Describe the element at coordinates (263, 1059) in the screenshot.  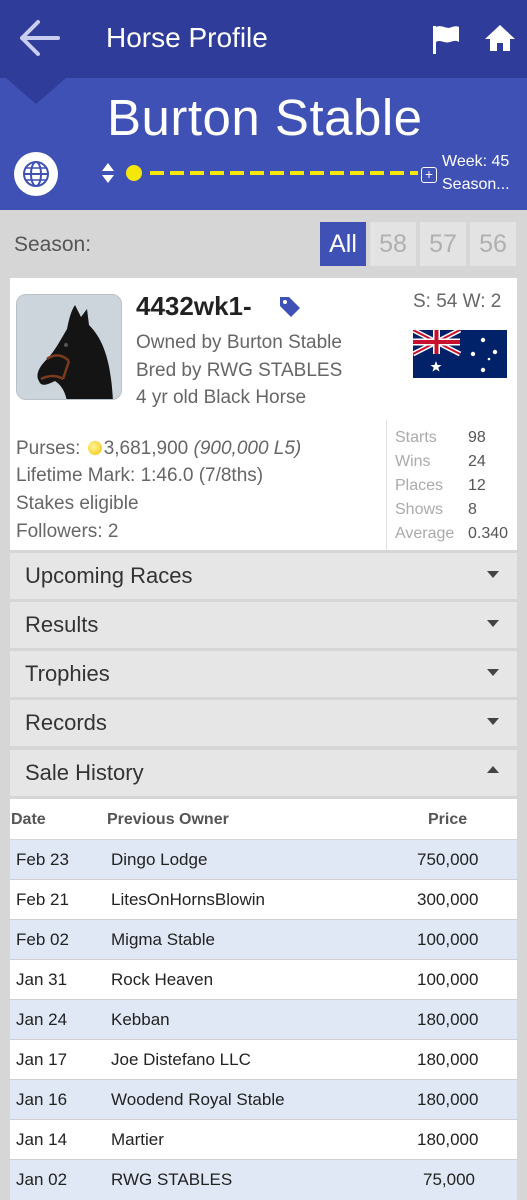
I see `table-row: Jan 17 Joe Distefano LLC 180,000` at that location.